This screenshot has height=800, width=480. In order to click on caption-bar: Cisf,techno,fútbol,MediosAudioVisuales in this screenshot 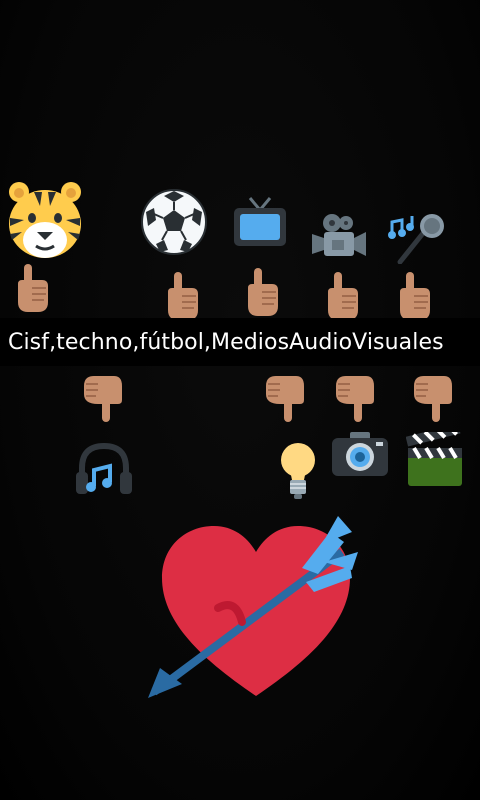, I will do `click(240, 342)`.